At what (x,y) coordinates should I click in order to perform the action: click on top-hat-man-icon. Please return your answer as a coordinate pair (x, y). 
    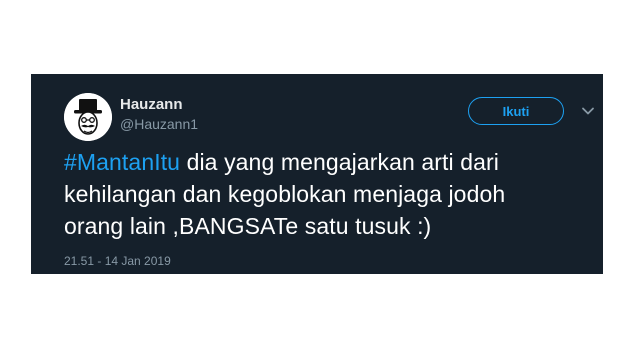
    Looking at the image, I should click on (88, 117).